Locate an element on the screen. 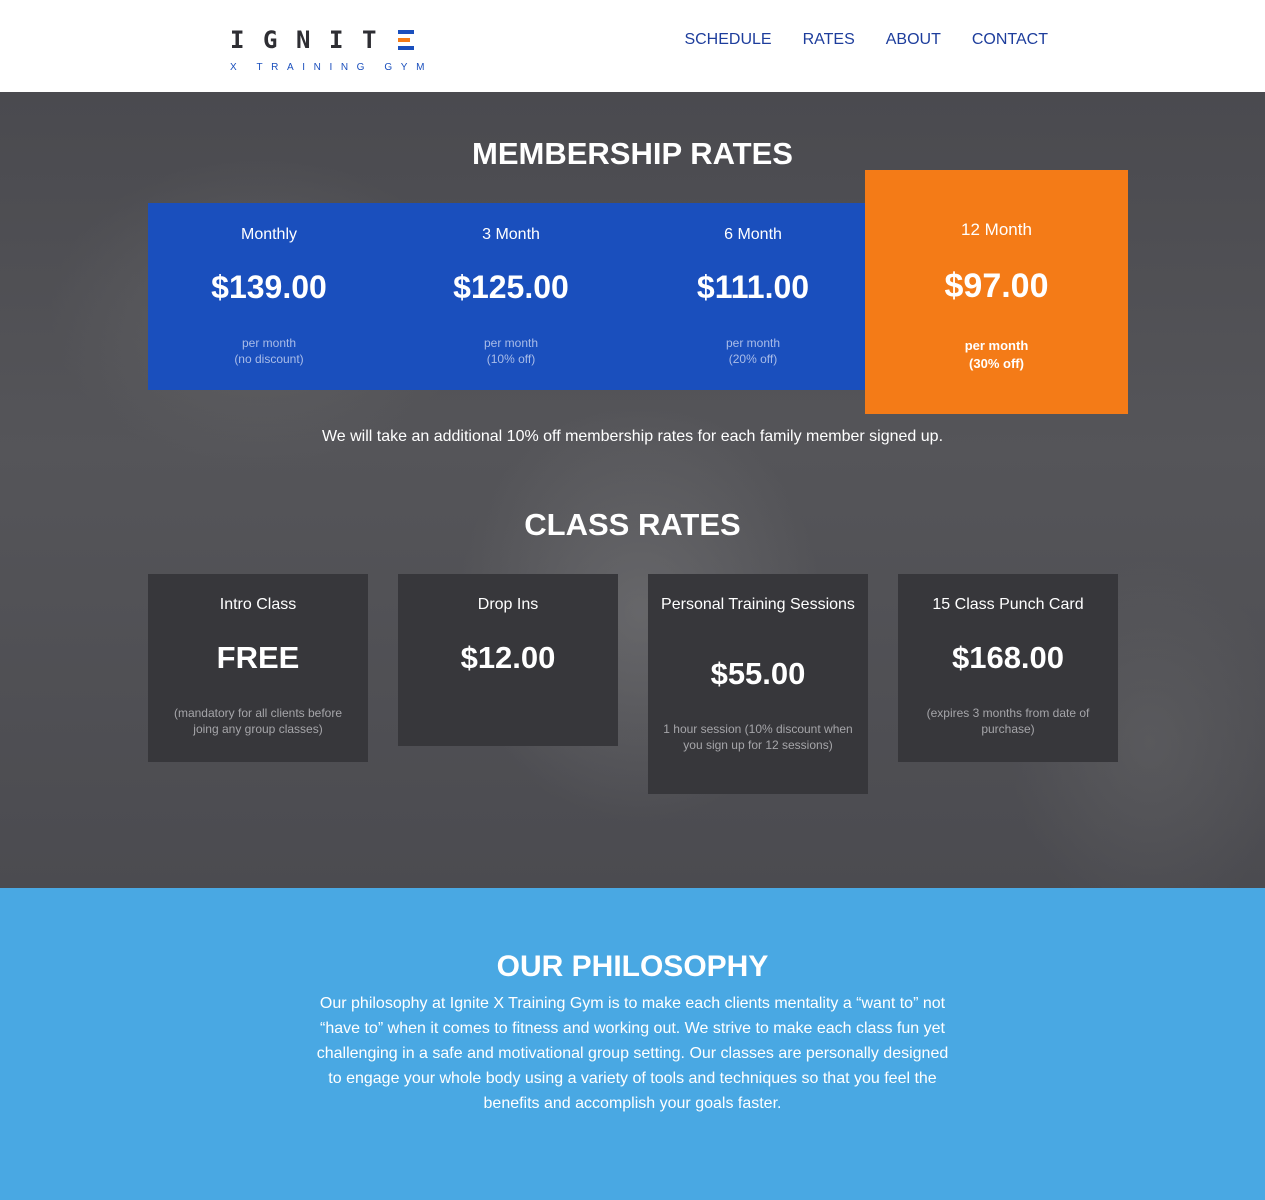  plan-note: per month (10% off) is located at coordinates (511, 351).